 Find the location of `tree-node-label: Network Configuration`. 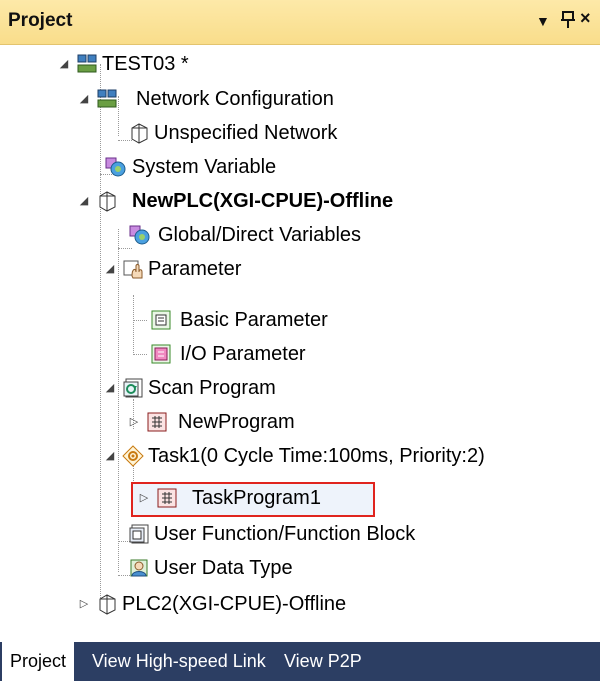

tree-node-label: Network Configuration is located at coordinates (235, 99).